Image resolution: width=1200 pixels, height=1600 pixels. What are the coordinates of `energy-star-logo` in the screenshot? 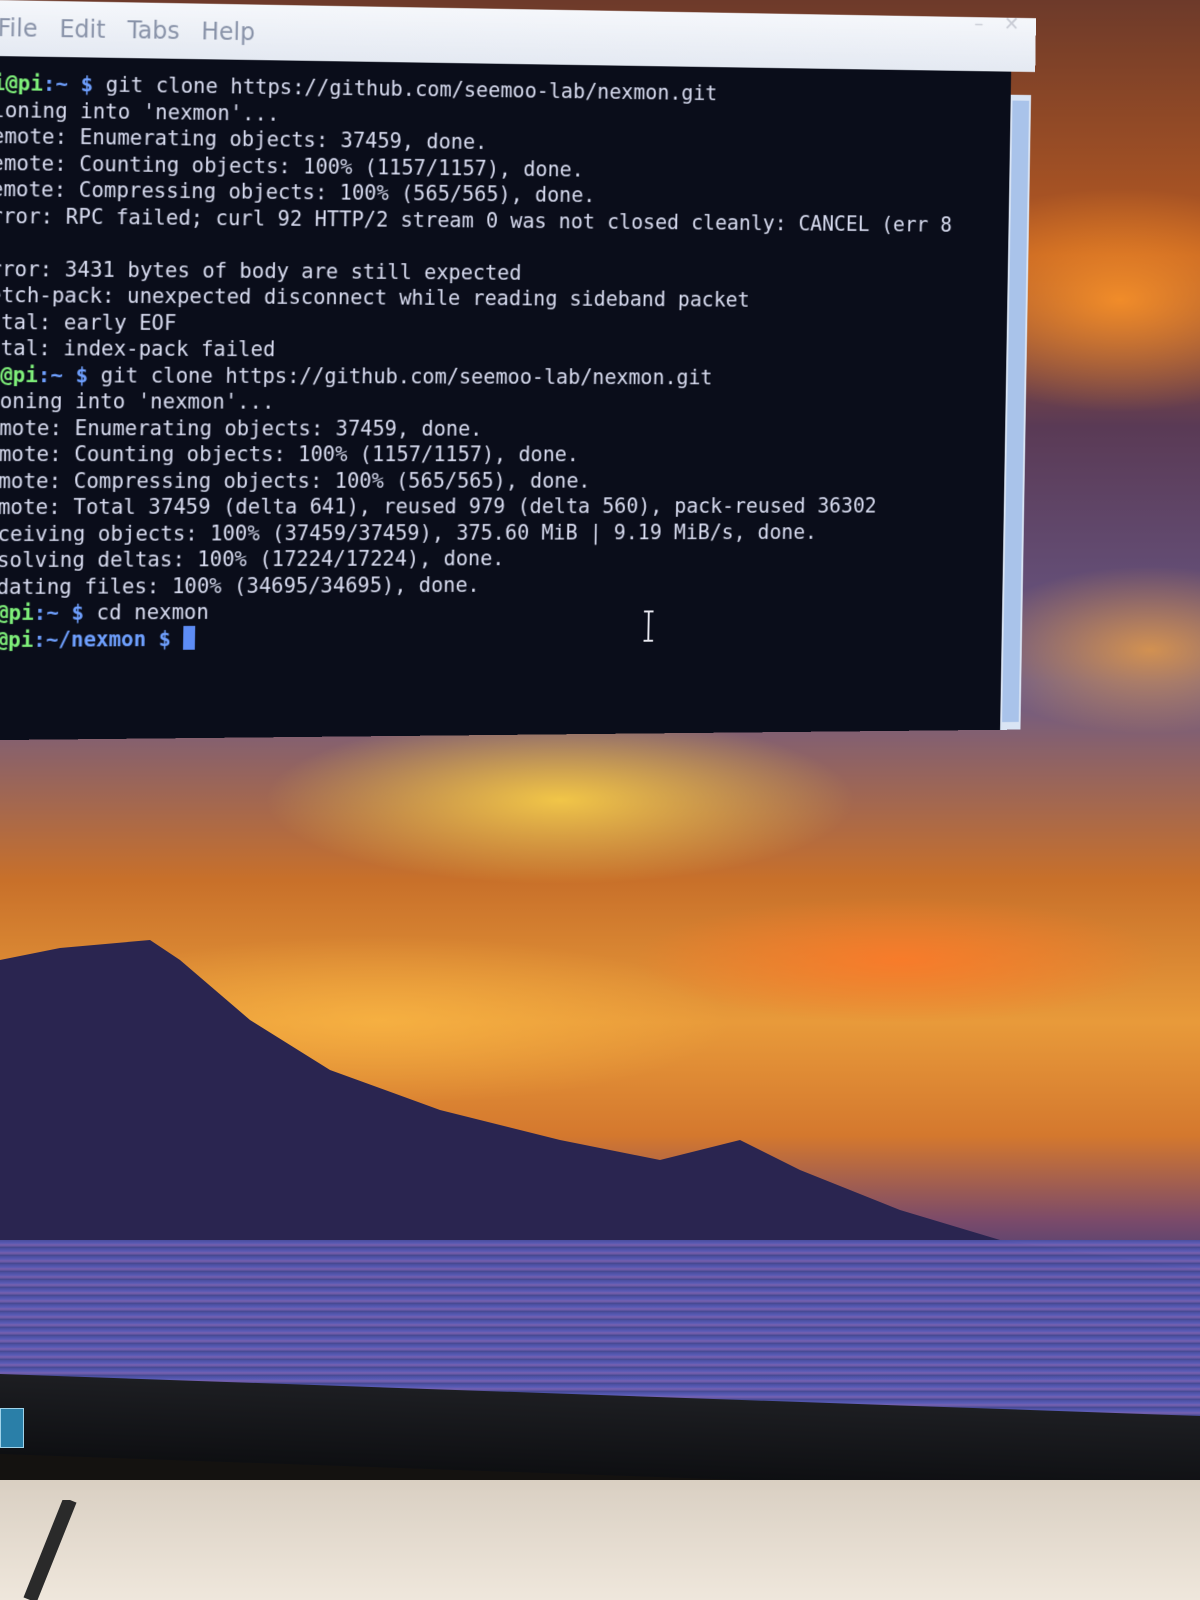 It's located at (12, 1428).